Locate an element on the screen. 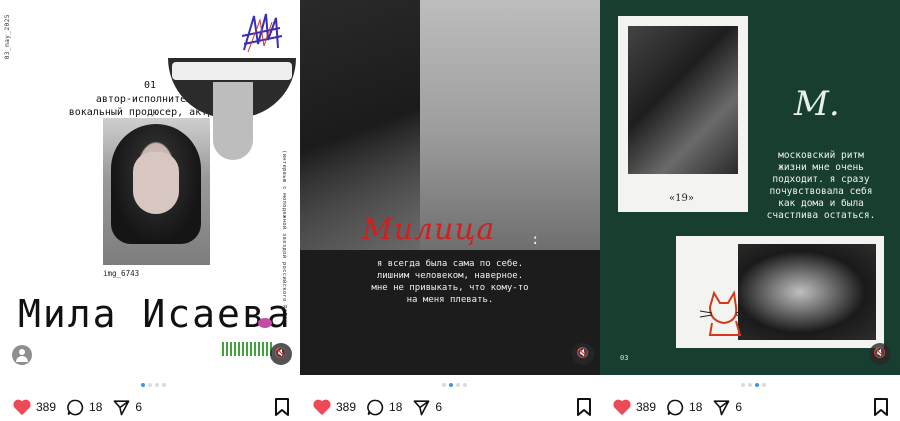 Image resolution: width=900 pixels, height=421 pixels. grass-doodle is located at coordinates (248, 349).